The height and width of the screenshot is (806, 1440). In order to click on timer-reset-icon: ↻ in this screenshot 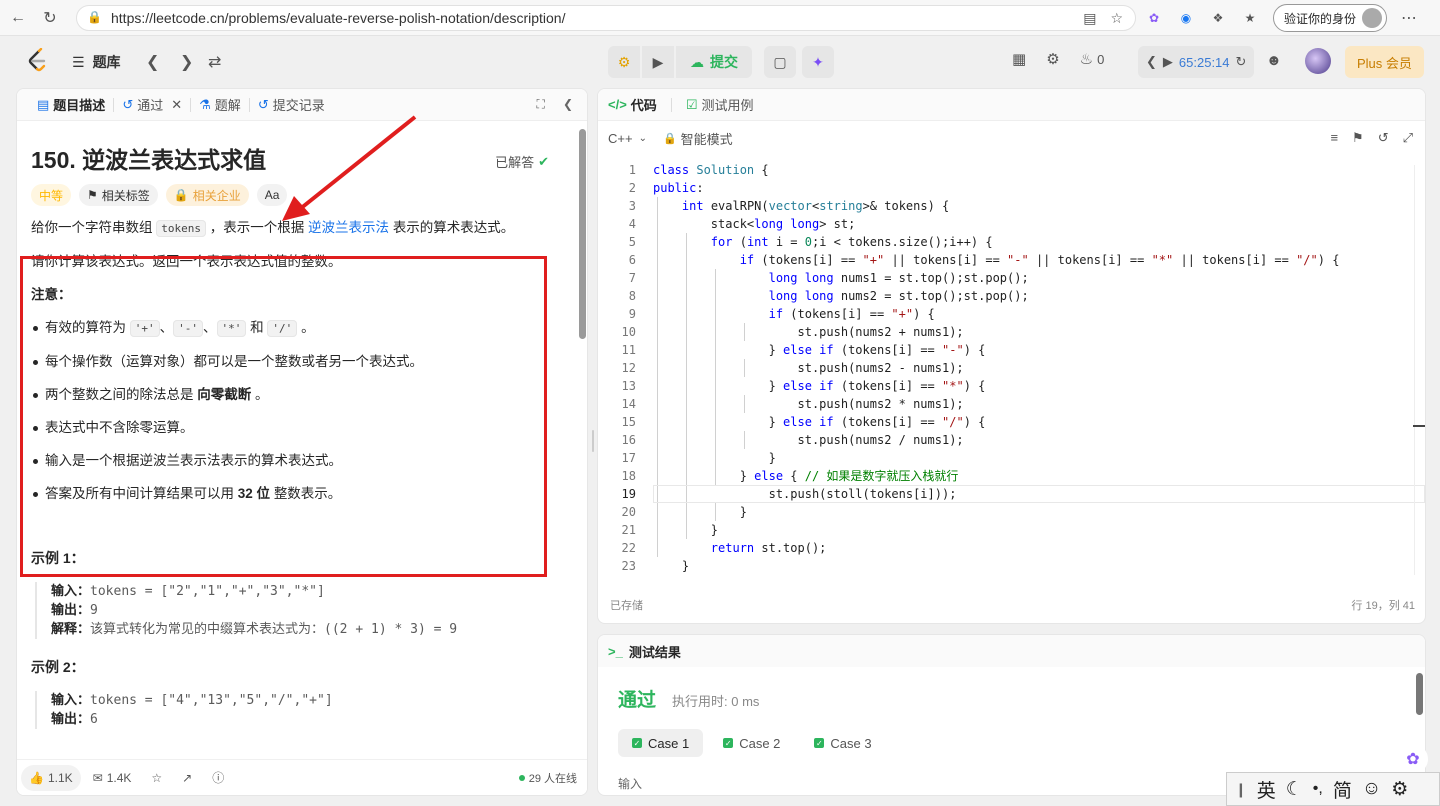, I will do `click(1241, 62)`.